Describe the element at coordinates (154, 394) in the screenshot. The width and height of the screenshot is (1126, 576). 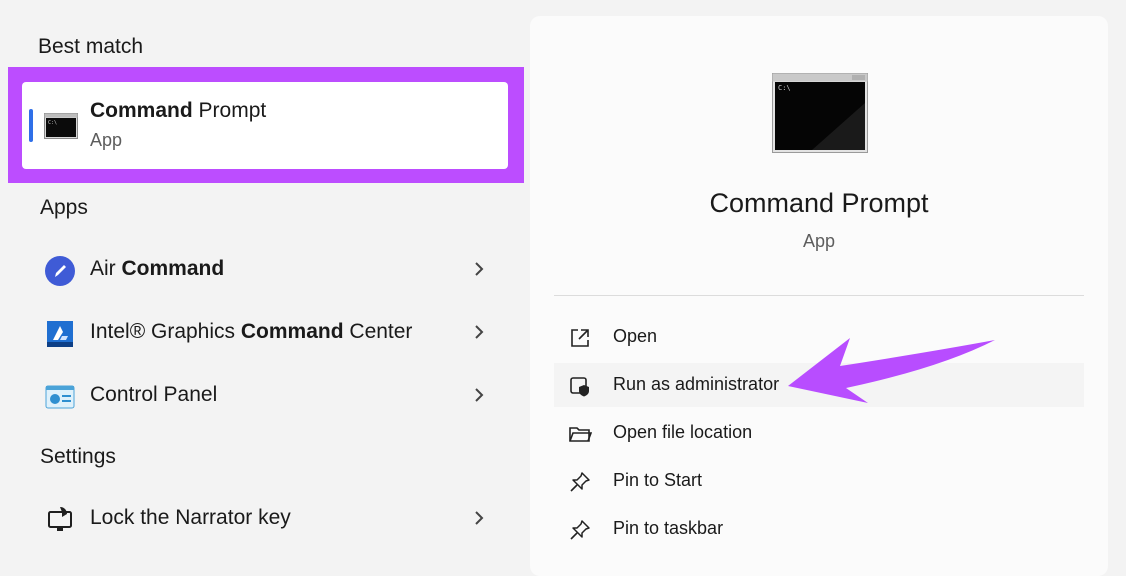
I see `app-label: Control Panel` at that location.